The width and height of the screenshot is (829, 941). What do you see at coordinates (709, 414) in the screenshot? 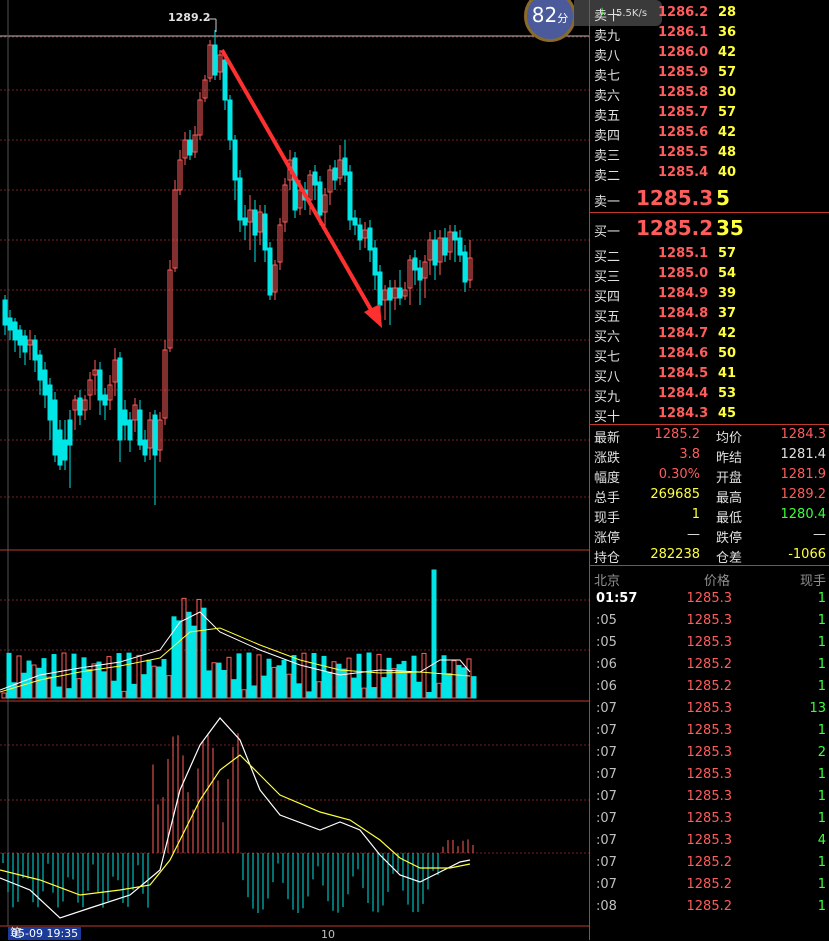
I see `orderbook-row: 买十 1284.3 45` at bounding box center [709, 414].